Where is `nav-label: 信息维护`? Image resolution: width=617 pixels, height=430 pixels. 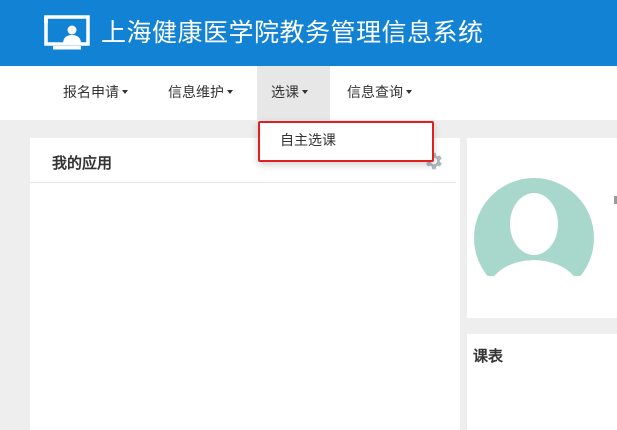
nav-label: 信息维护 is located at coordinates (196, 93).